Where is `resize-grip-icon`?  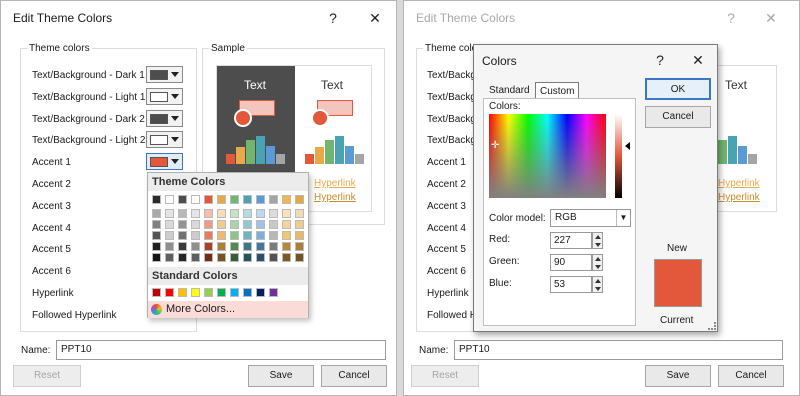 resize-grip-icon is located at coordinates (712, 326).